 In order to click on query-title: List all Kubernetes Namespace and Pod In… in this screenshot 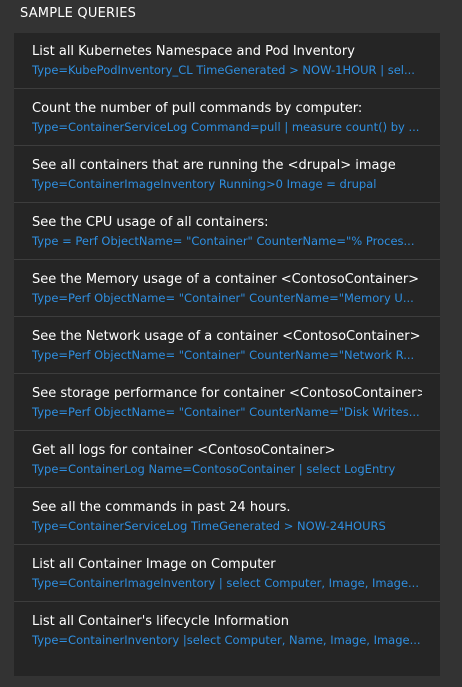, I will do `click(193, 51)`.